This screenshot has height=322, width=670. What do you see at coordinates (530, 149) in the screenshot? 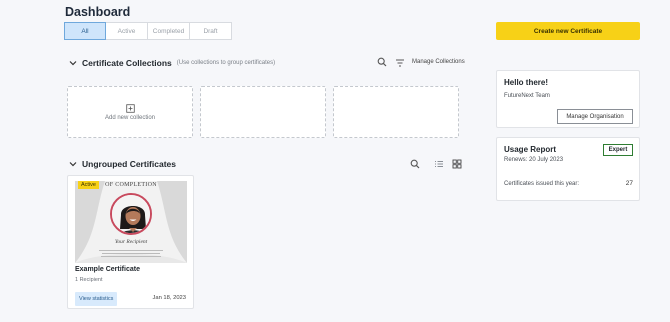
I see `usage-title: Usage Report` at bounding box center [530, 149].